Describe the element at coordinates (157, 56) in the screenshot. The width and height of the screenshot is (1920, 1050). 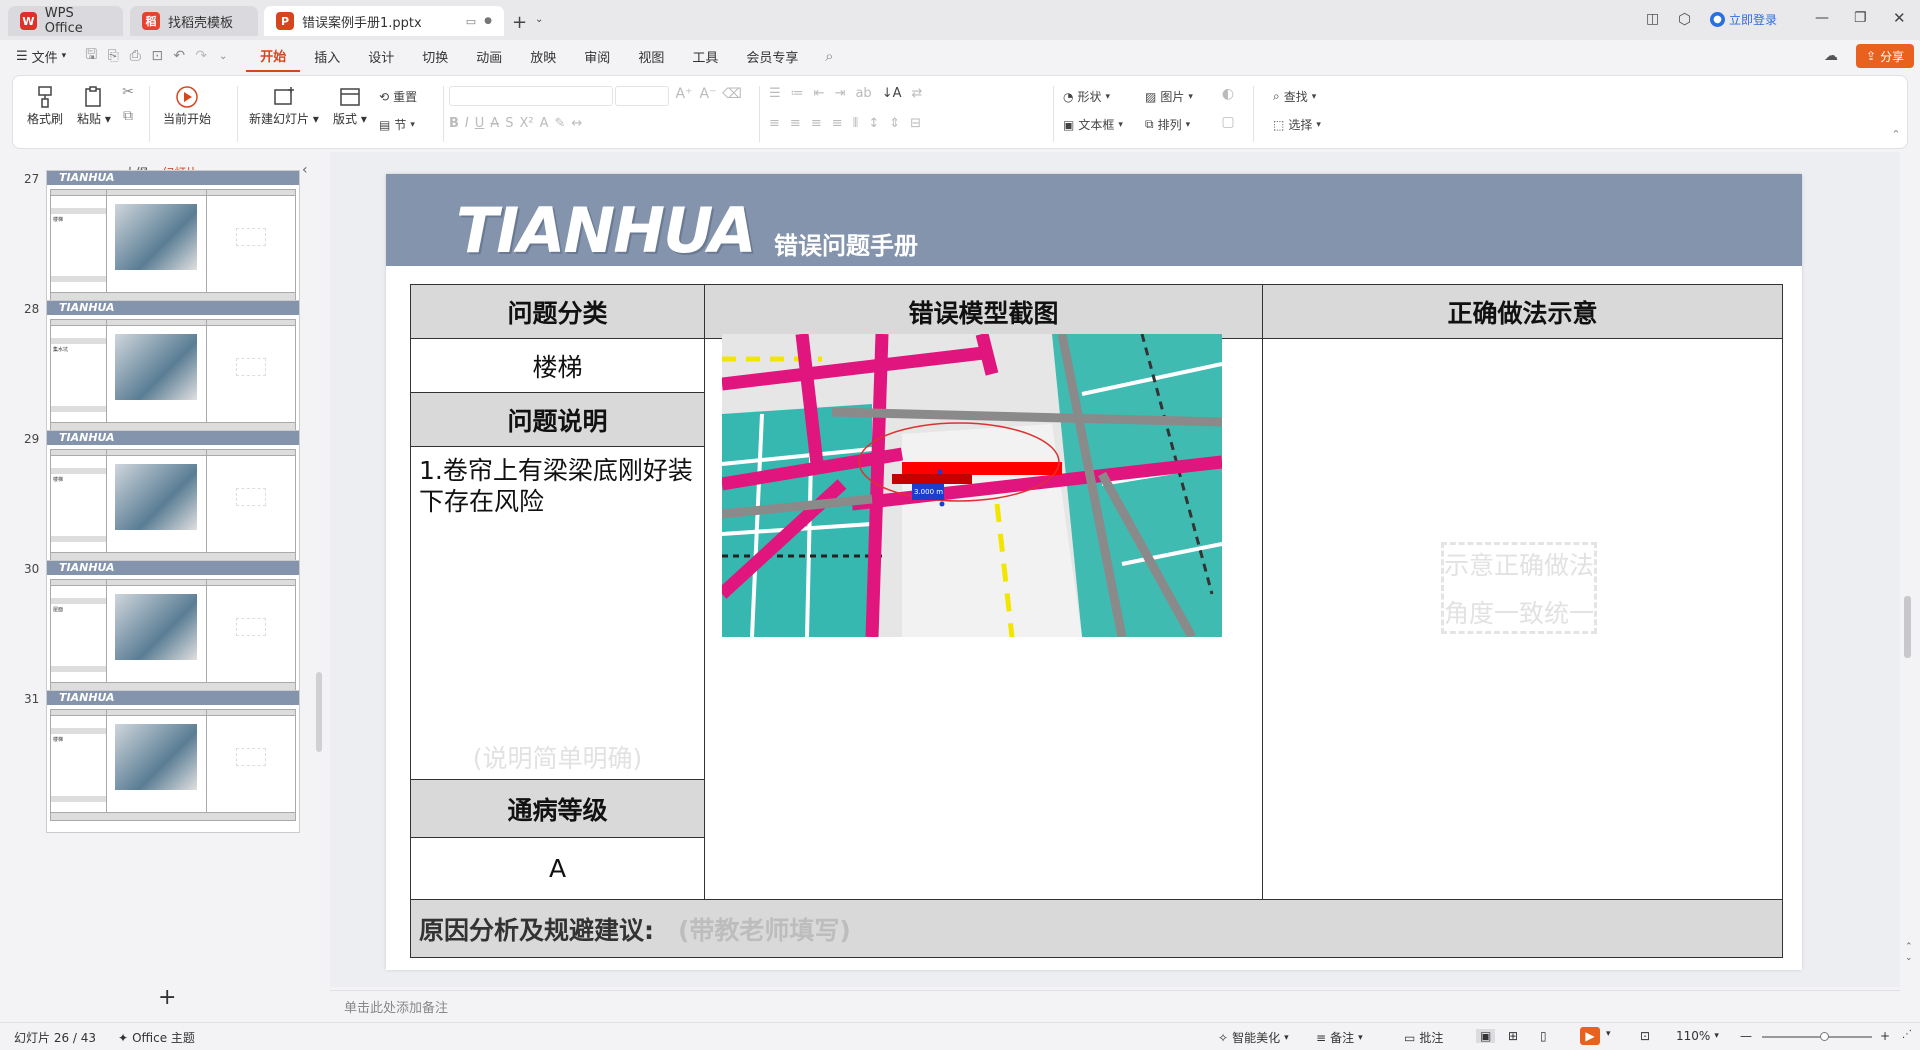
I see `preview-icon: ⊡` at that location.